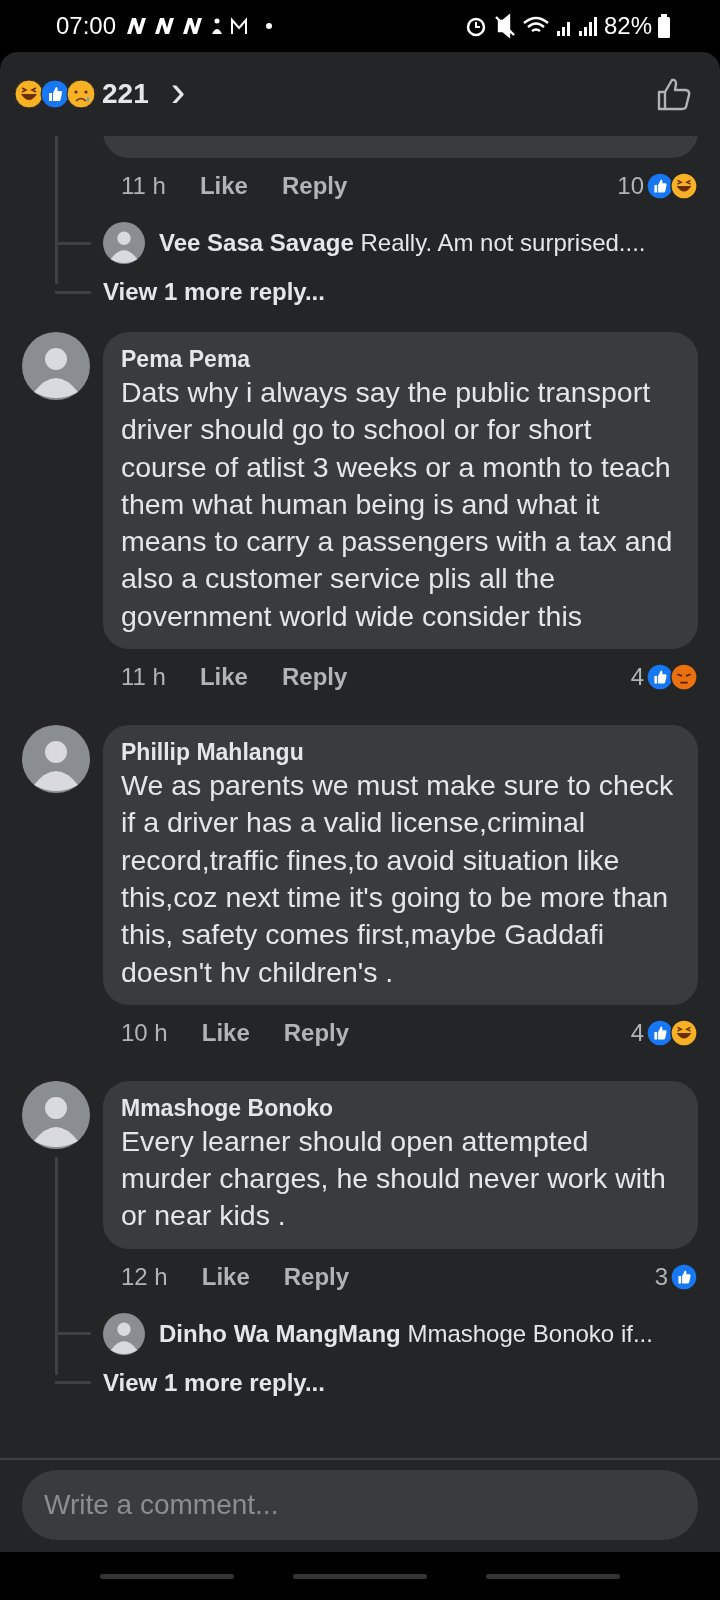 This screenshot has width=720, height=1600. What do you see at coordinates (81, 94) in the screenshot?
I see `sad-reaction-icon` at bounding box center [81, 94].